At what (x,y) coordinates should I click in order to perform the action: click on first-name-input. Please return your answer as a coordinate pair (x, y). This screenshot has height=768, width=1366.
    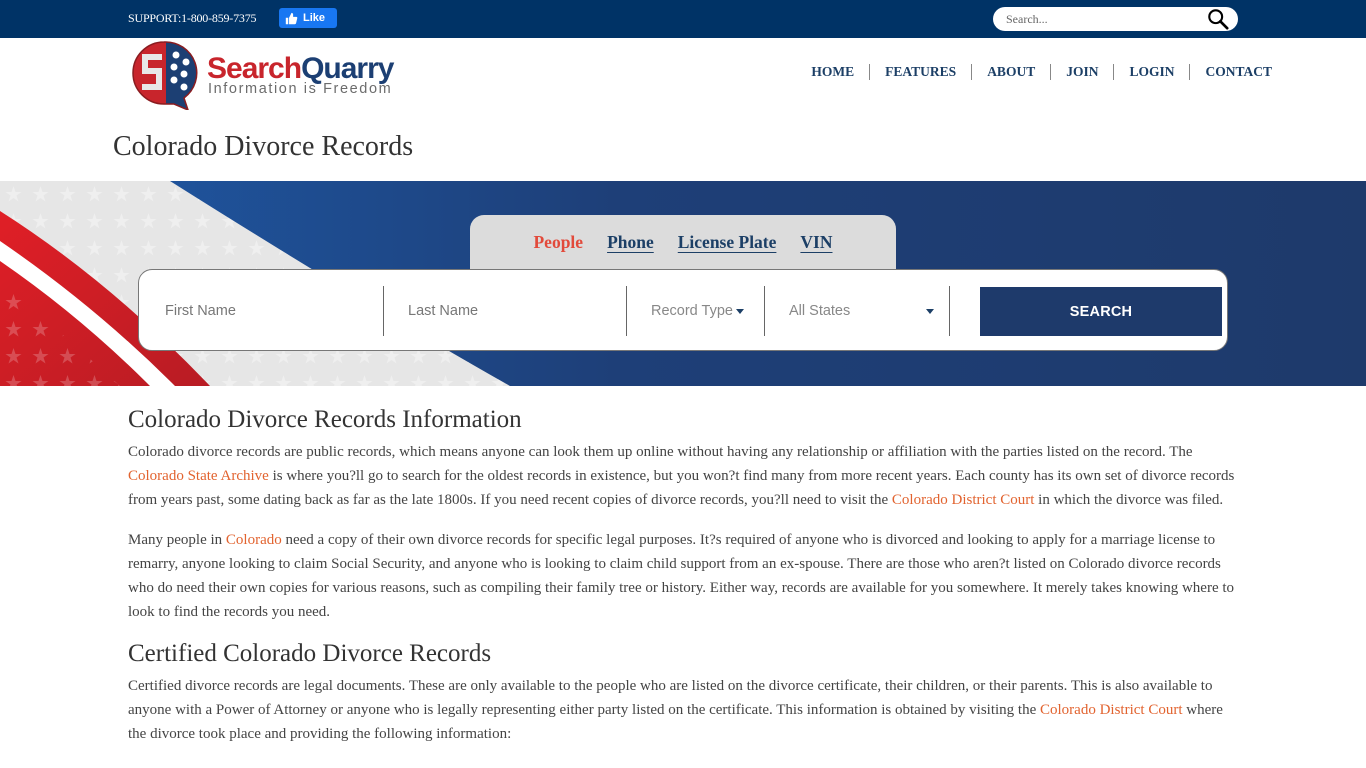
    Looking at the image, I should click on (270, 311).